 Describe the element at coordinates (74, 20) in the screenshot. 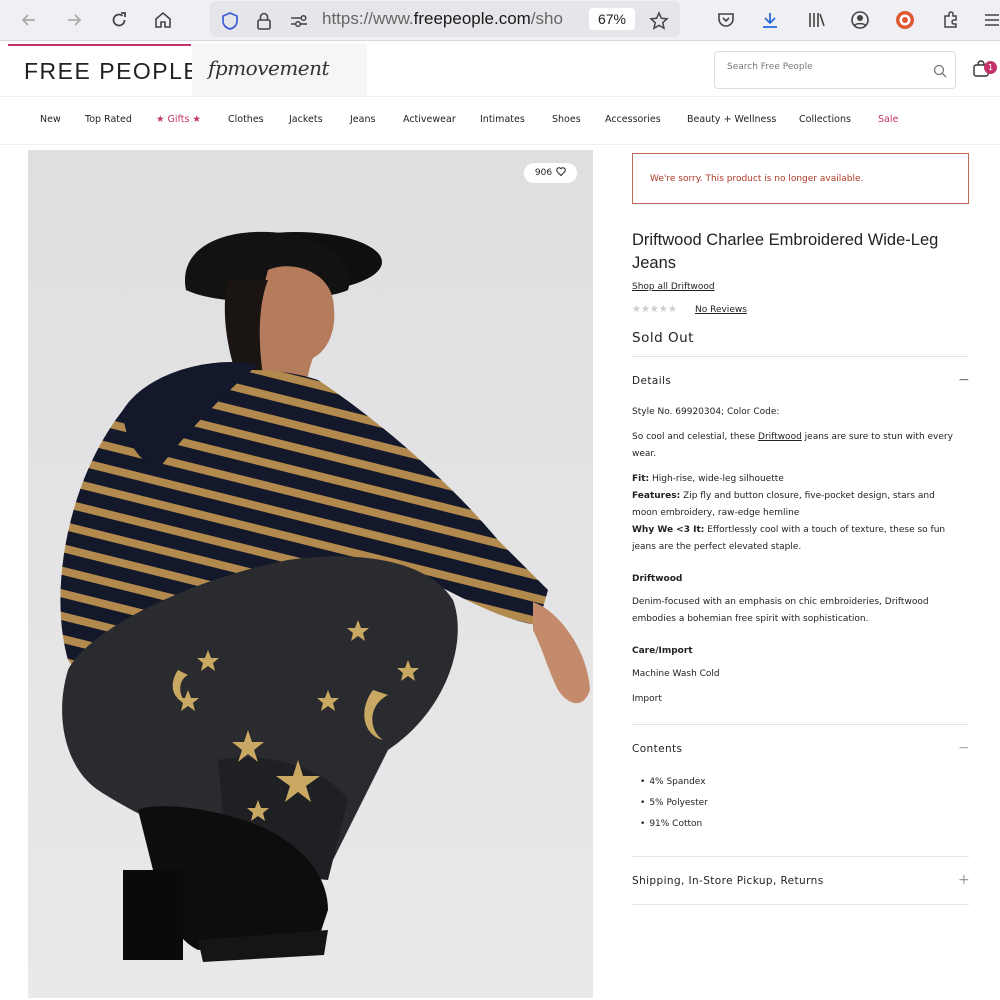

I see `forward-icon` at that location.